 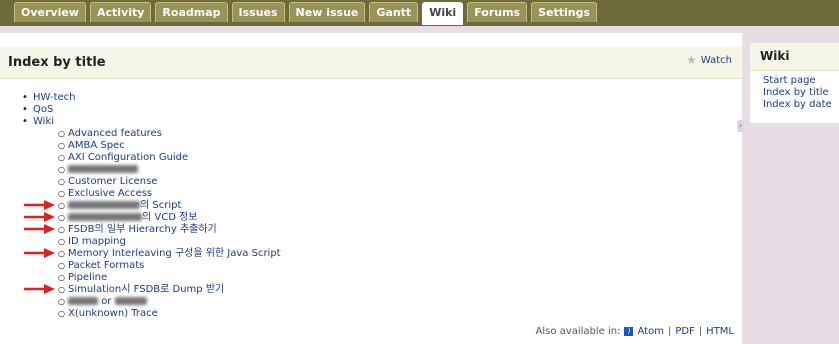 What do you see at coordinates (146, 289) in the screenshot?
I see `page-link: Simulation시 FSDB로 Dump 받기` at bounding box center [146, 289].